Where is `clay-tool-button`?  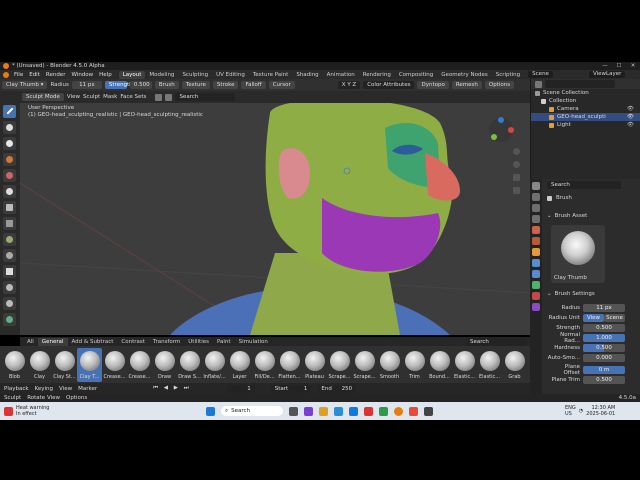
clay-tool-button is located at coordinates (9, 143).